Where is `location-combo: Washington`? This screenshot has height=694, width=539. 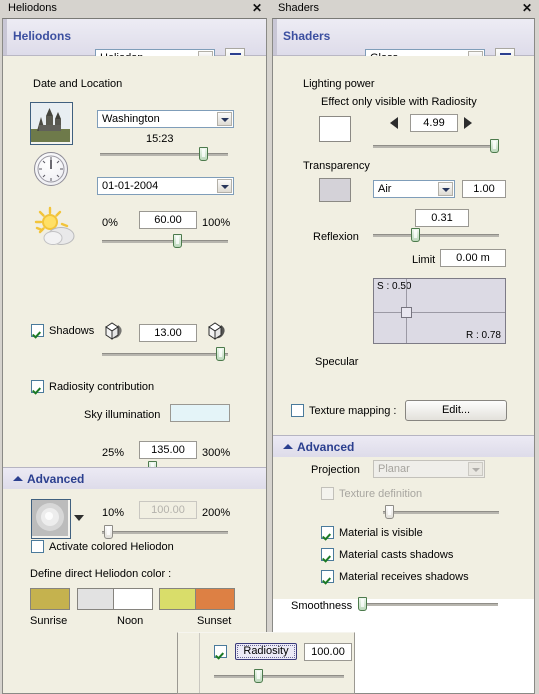
location-combo: Washington is located at coordinates (165, 119).